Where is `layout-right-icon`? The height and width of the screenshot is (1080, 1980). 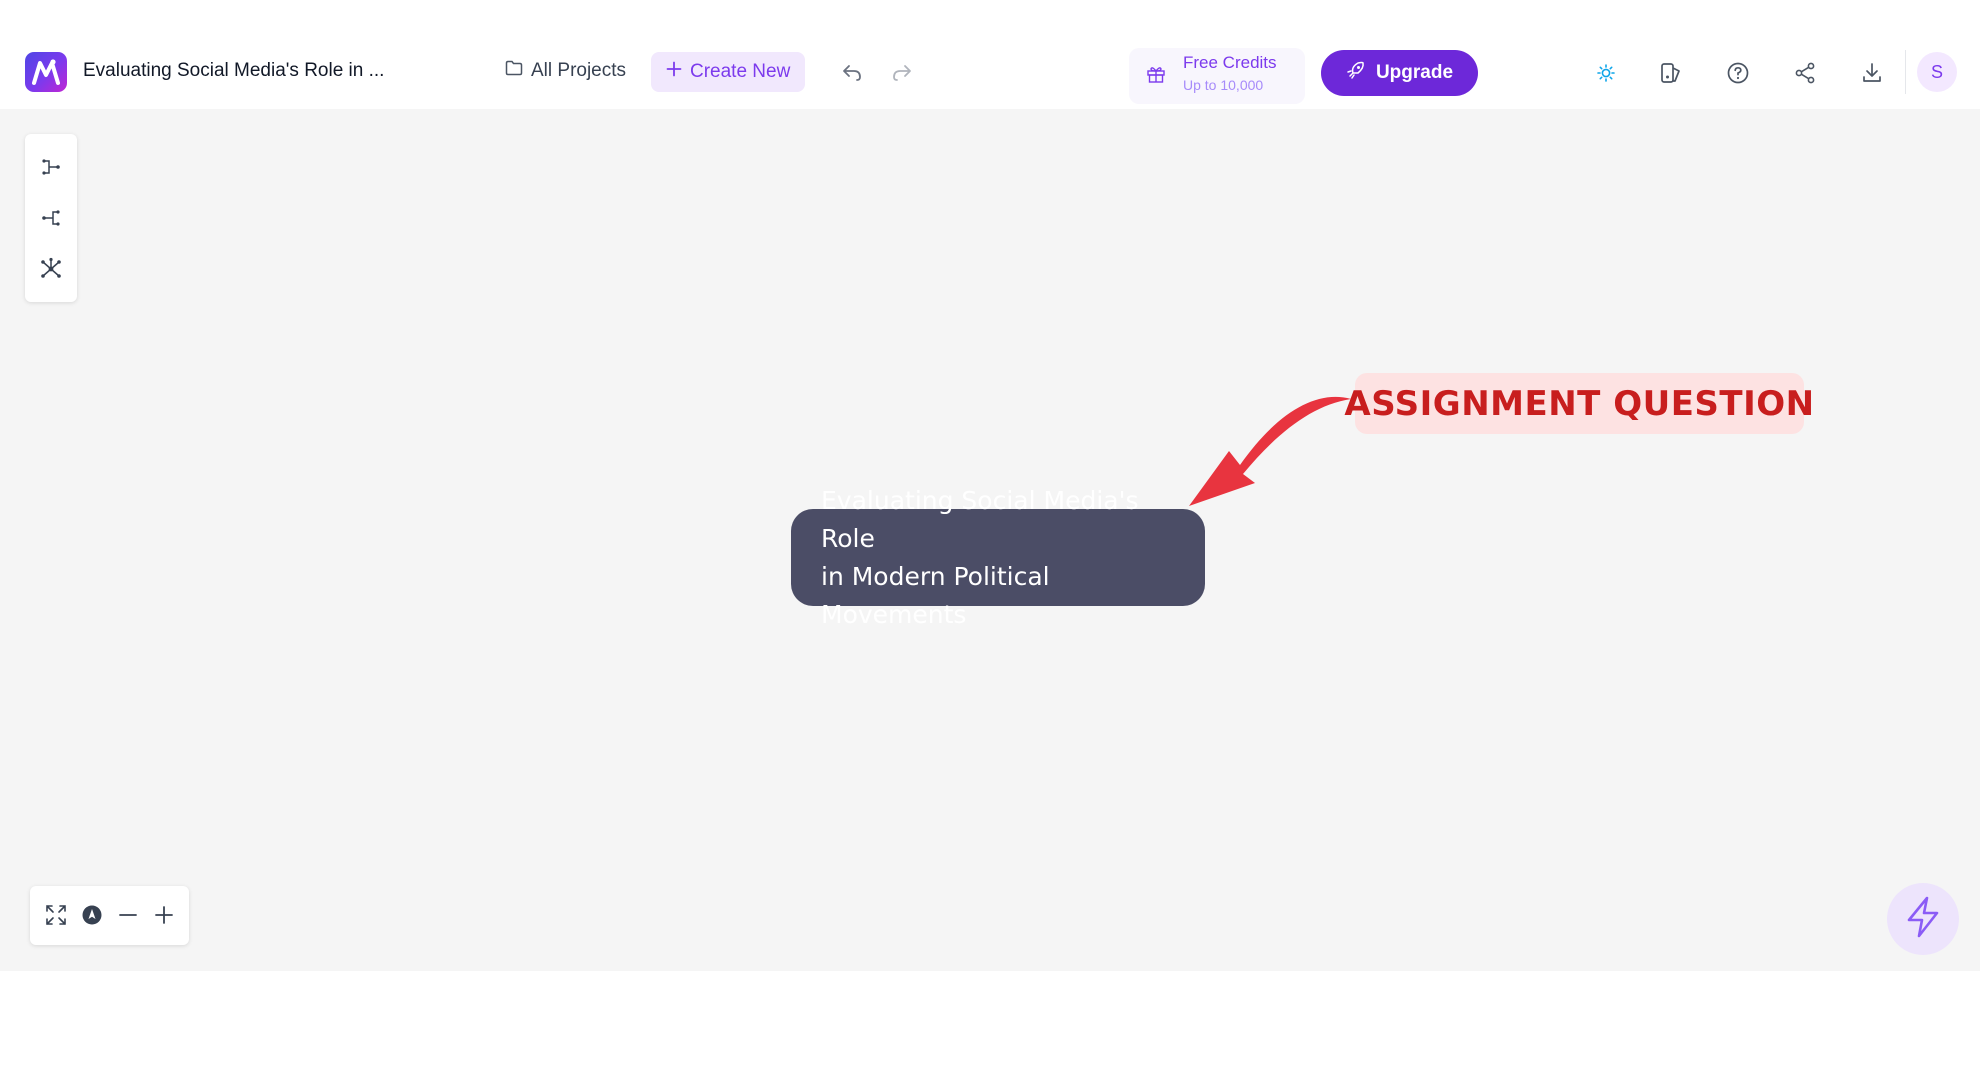
layout-right-icon is located at coordinates (51, 167).